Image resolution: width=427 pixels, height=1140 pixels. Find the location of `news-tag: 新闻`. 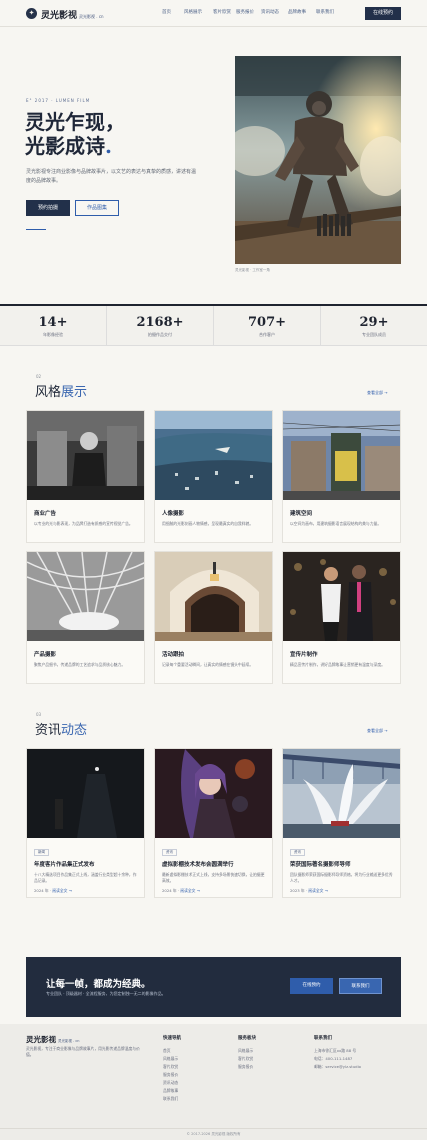

news-tag: 新闻 is located at coordinates (41, 852).